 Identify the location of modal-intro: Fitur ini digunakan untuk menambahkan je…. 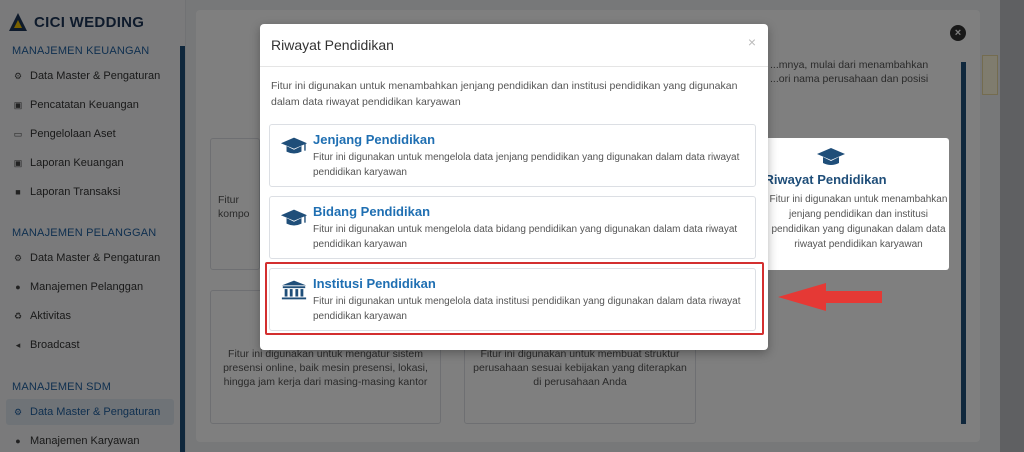
(504, 94).